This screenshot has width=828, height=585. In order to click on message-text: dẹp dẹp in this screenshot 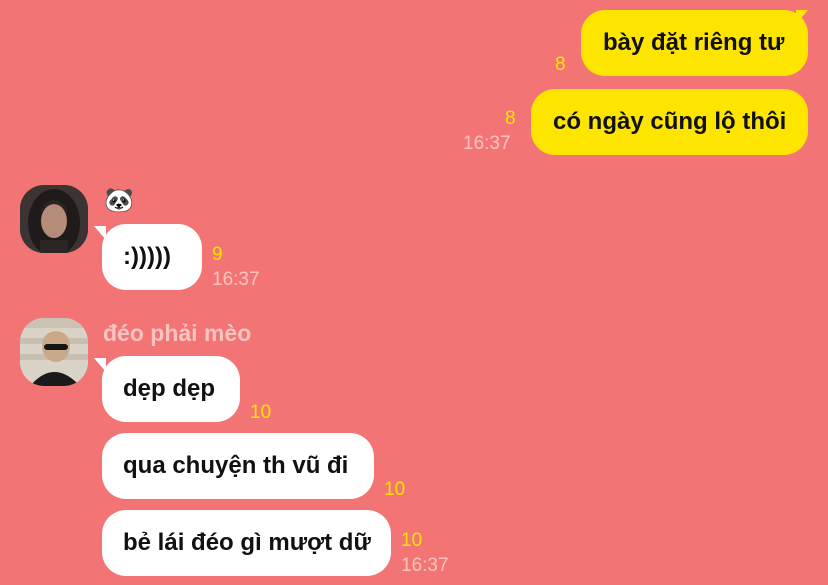, I will do `click(169, 388)`.